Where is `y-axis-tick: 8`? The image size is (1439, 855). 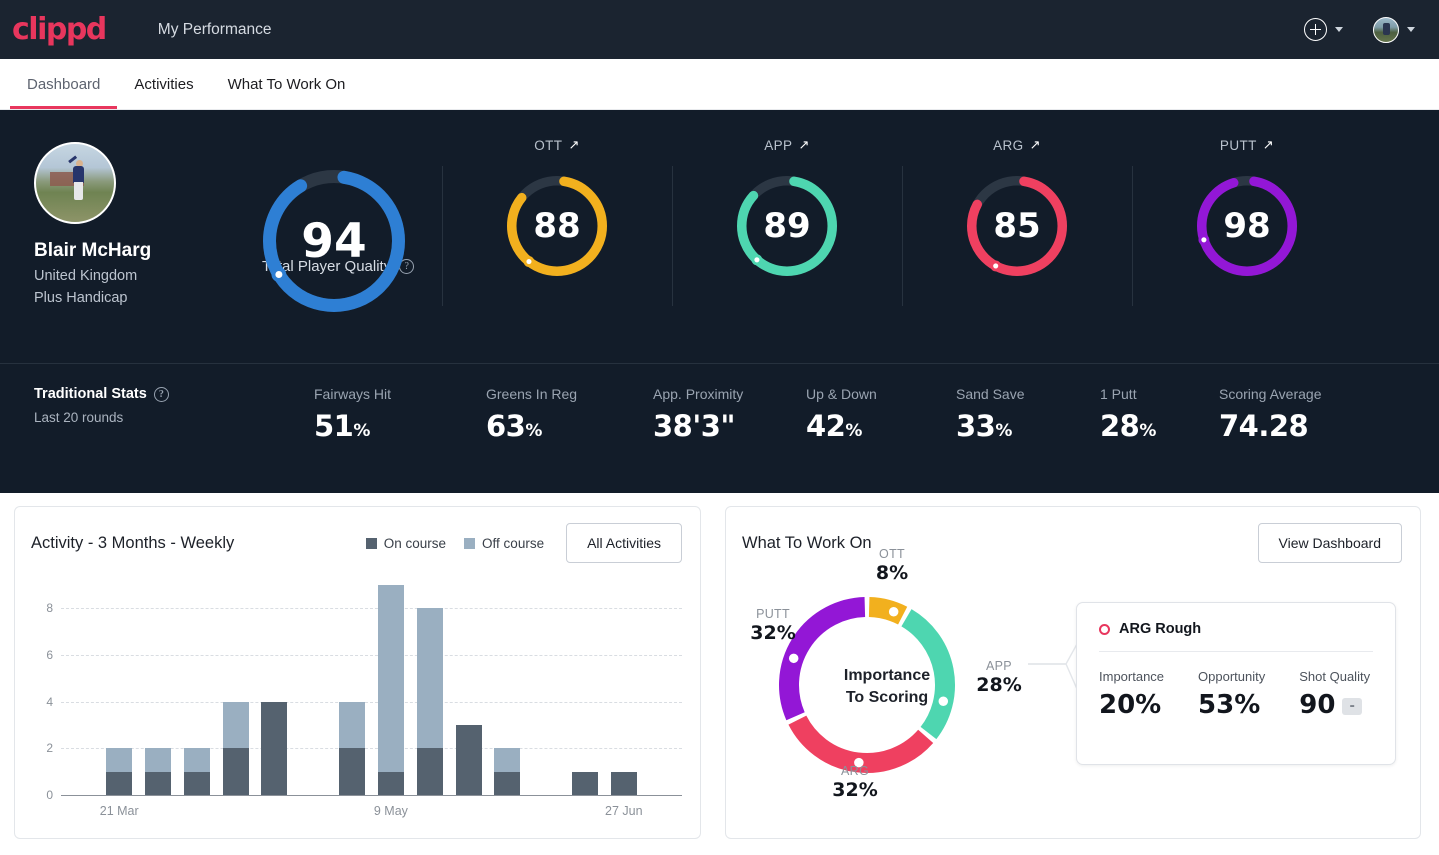
y-axis-tick: 8 is located at coordinates (49, 608).